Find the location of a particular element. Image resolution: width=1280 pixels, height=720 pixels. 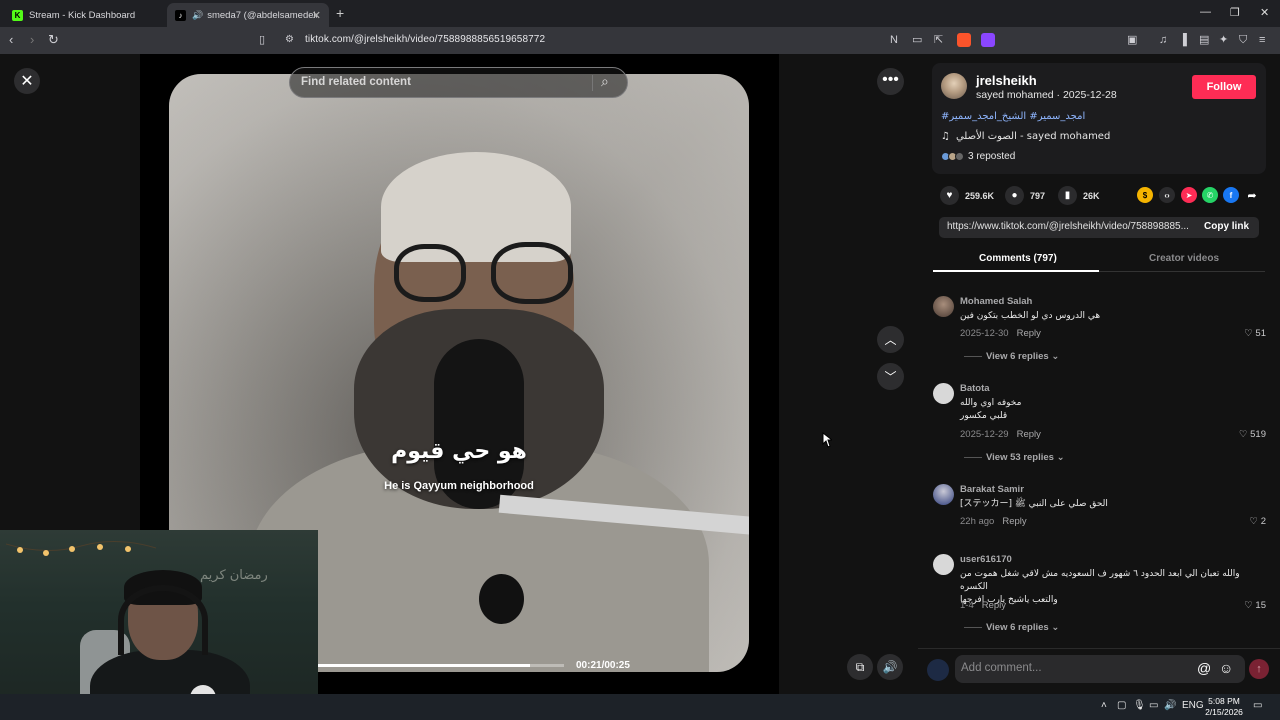

comment-input: Add comment... @ ☺ is located at coordinates (1100, 669).